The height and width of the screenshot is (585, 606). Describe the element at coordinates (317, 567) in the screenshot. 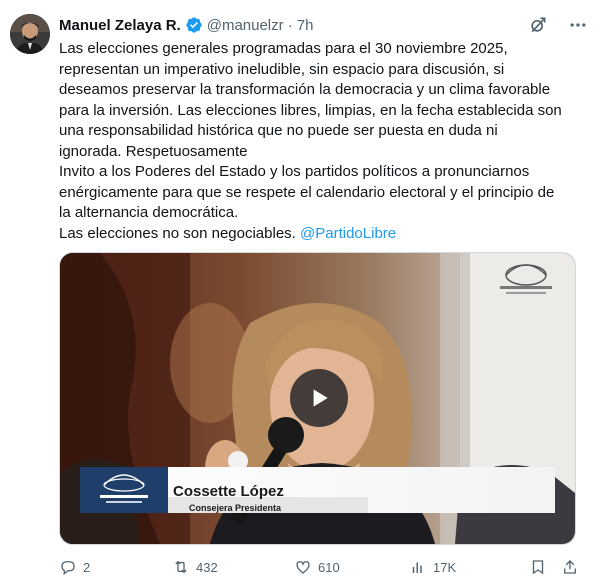

I see `like-button: 610` at that location.